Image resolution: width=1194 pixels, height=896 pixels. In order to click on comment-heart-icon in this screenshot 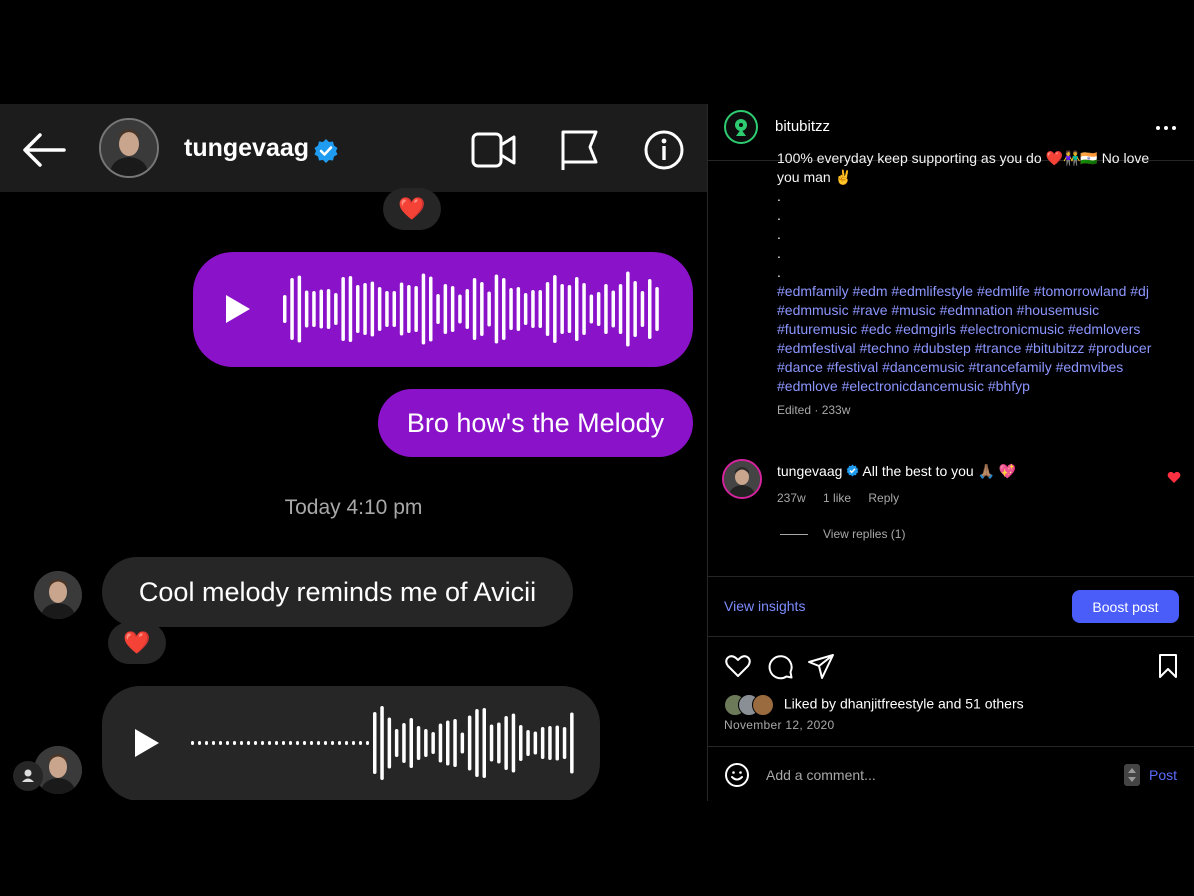, I will do `click(1174, 477)`.